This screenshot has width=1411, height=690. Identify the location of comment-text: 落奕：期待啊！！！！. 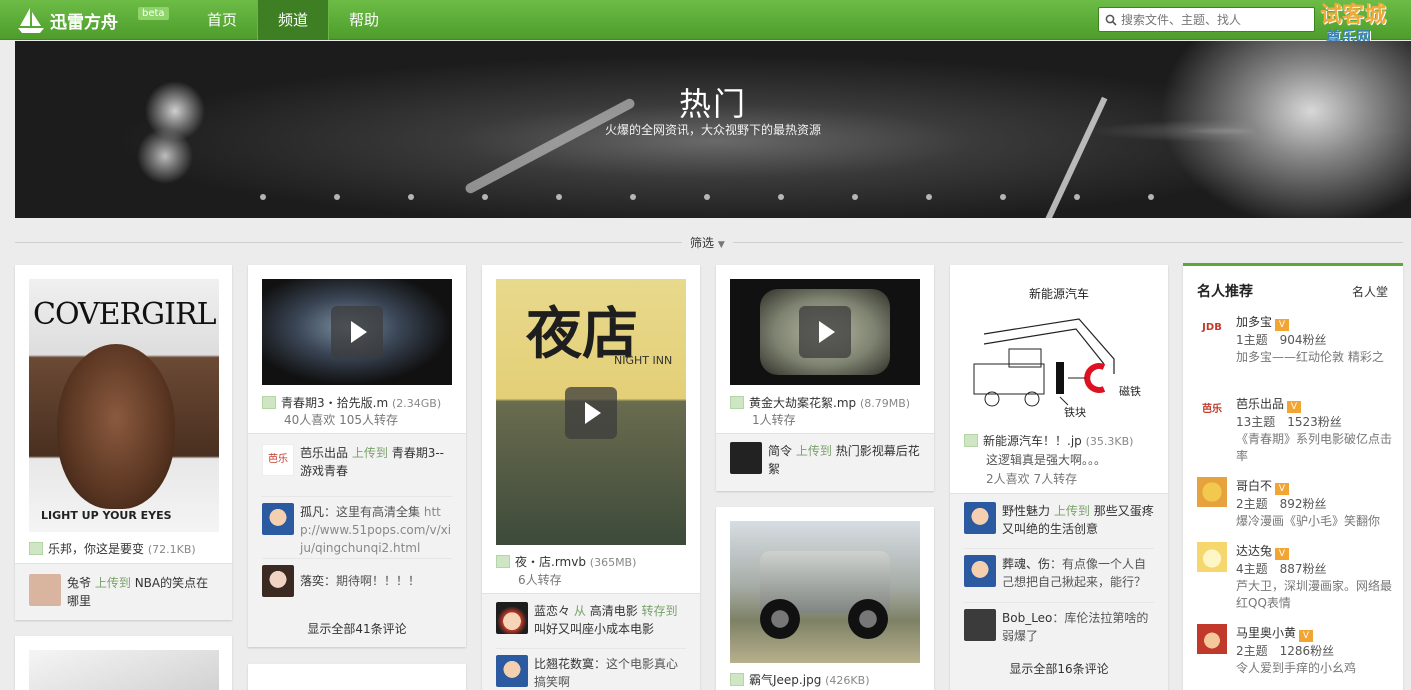
(360, 581).